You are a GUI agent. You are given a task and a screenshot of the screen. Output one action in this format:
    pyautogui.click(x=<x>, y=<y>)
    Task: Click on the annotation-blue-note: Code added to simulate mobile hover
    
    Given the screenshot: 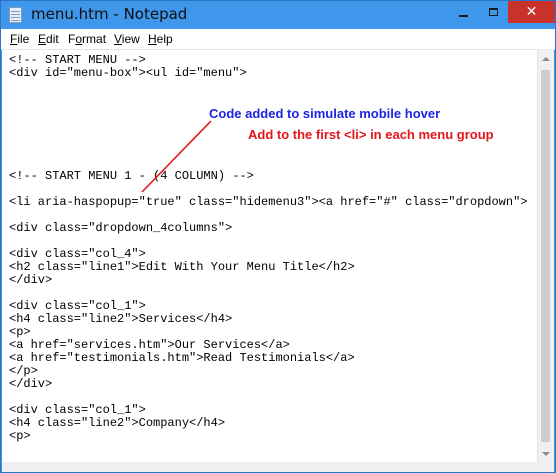 What is the action you would take?
    pyautogui.click(x=325, y=113)
    